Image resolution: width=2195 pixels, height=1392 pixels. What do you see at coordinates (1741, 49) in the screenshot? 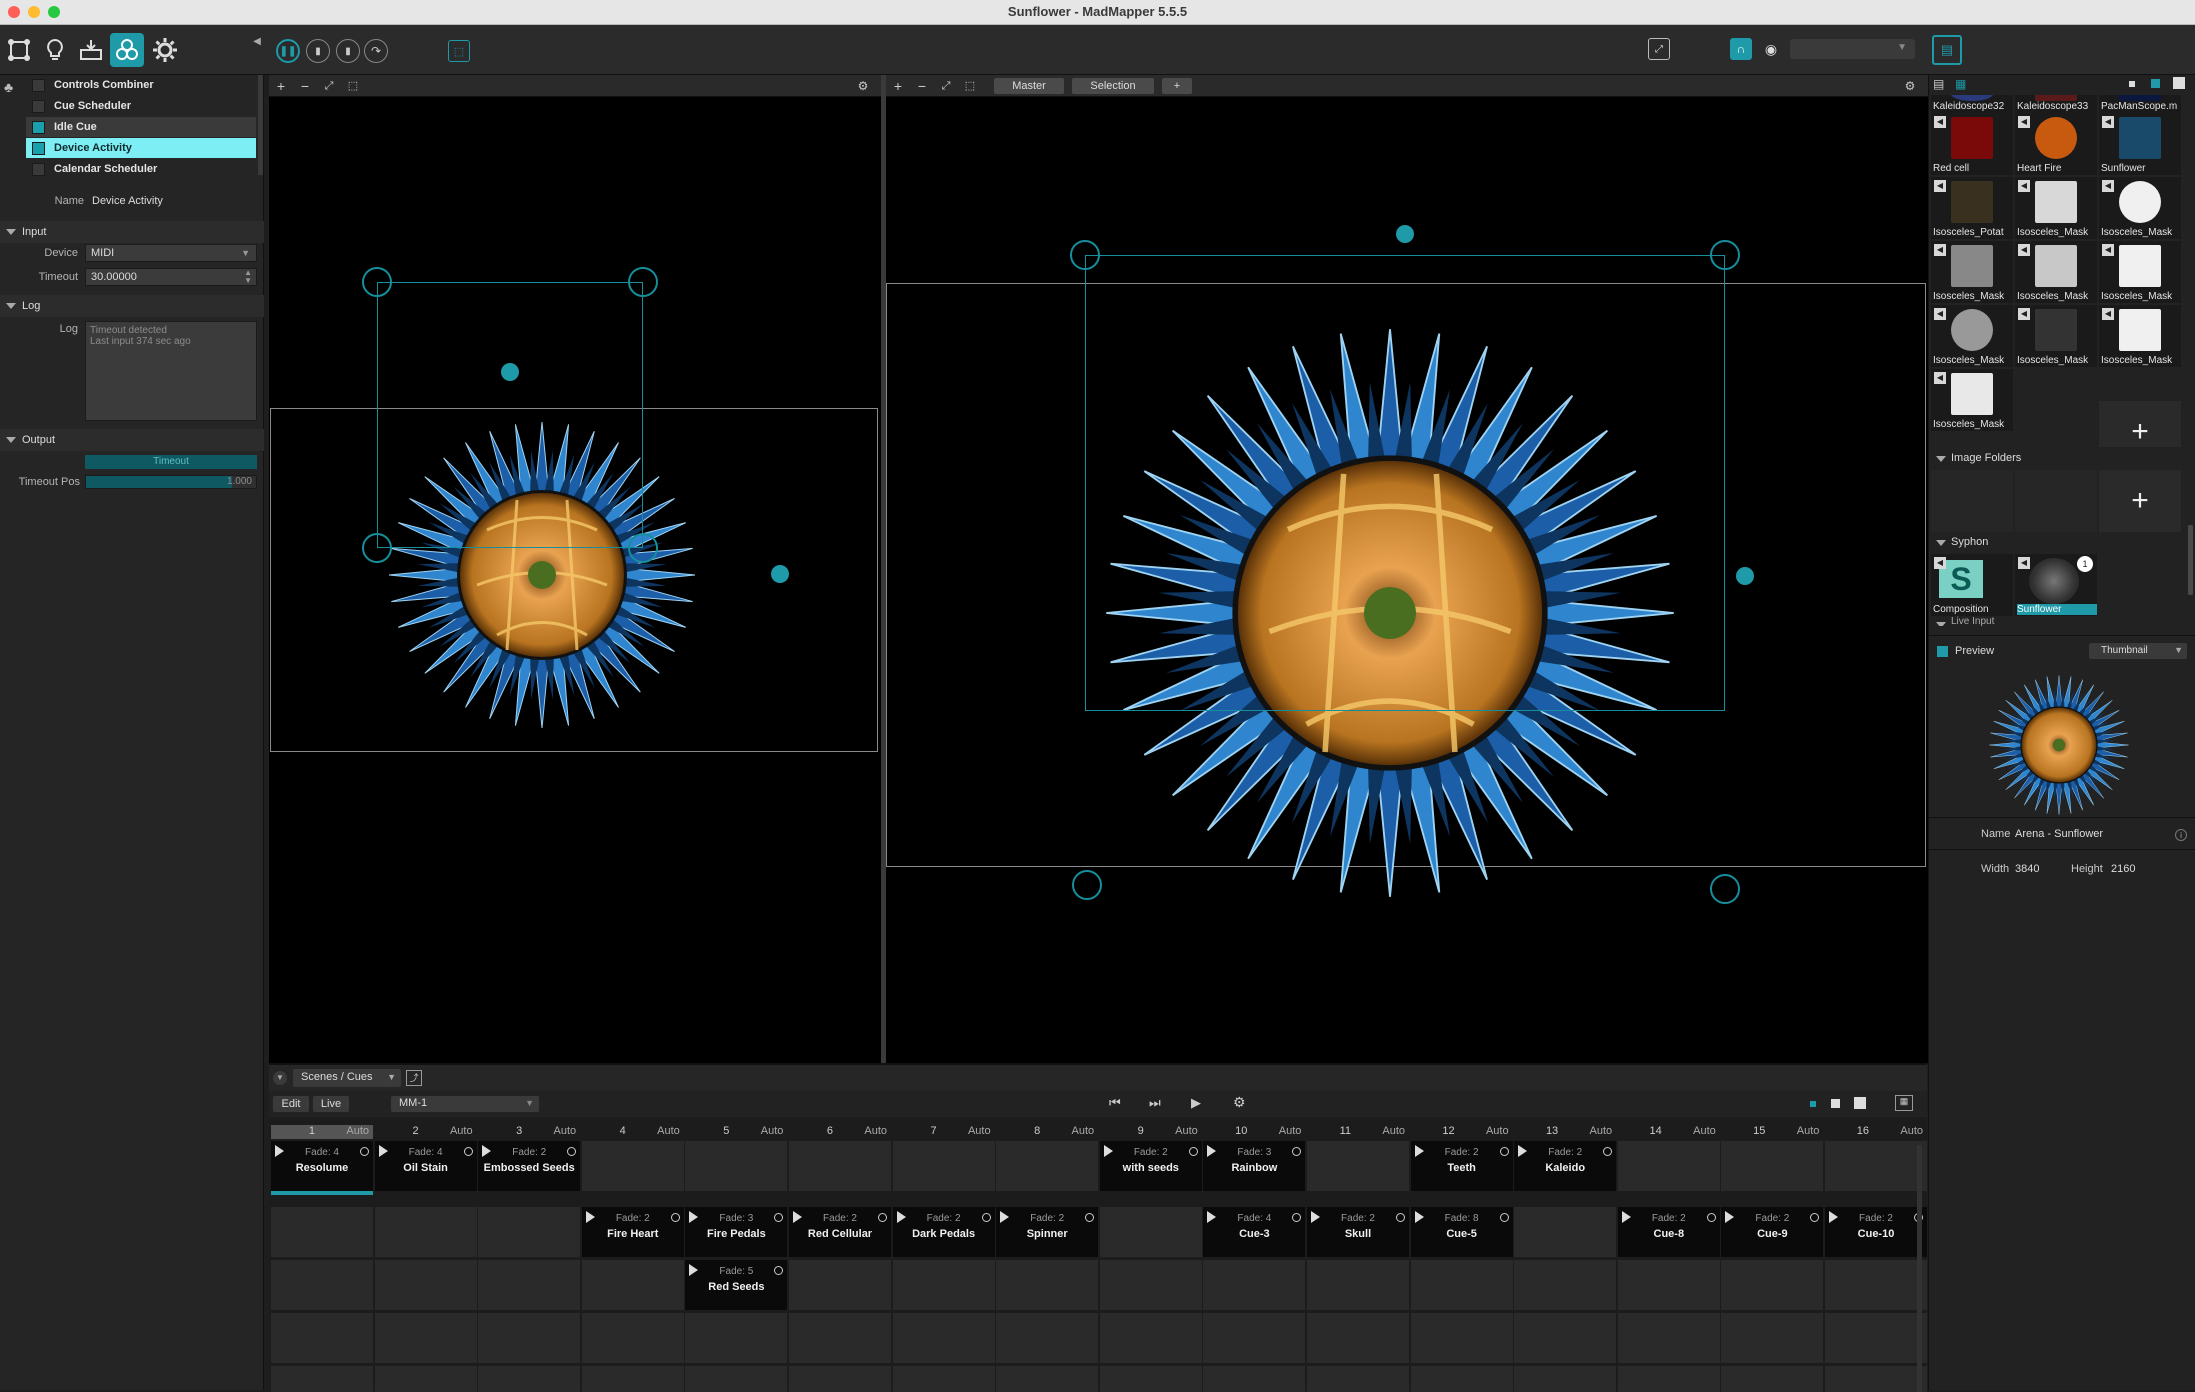
I see `magnet-icon: ∩` at bounding box center [1741, 49].